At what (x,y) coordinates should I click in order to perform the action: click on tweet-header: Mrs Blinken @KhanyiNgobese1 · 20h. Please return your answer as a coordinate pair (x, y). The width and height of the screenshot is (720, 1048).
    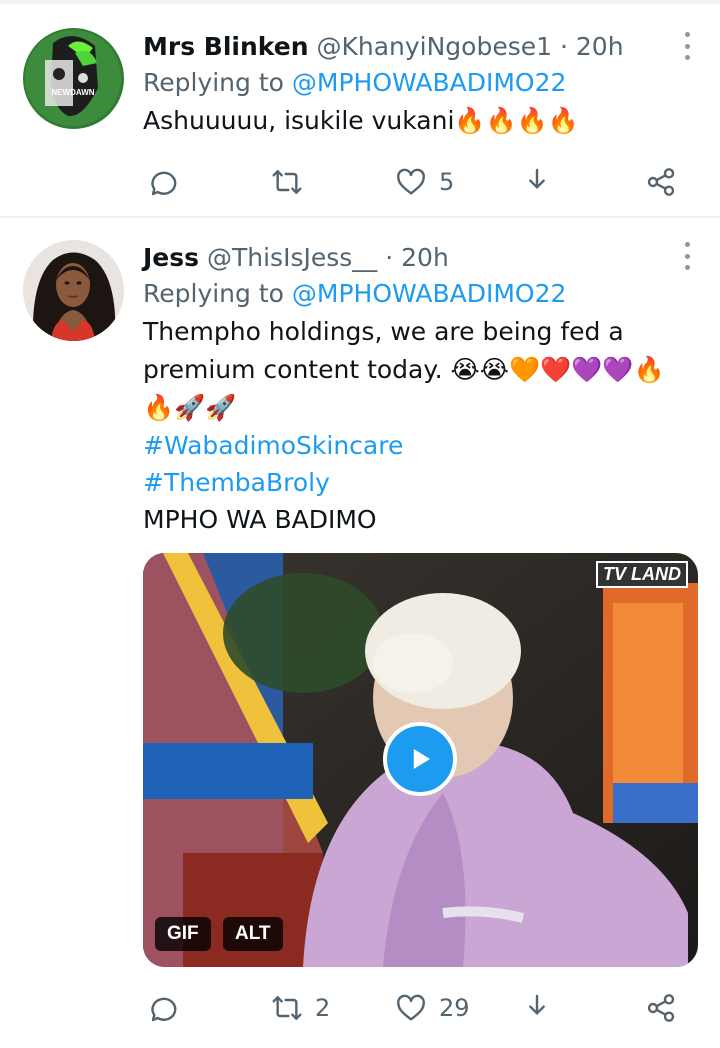
    Looking at the image, I should click on (416, 47).